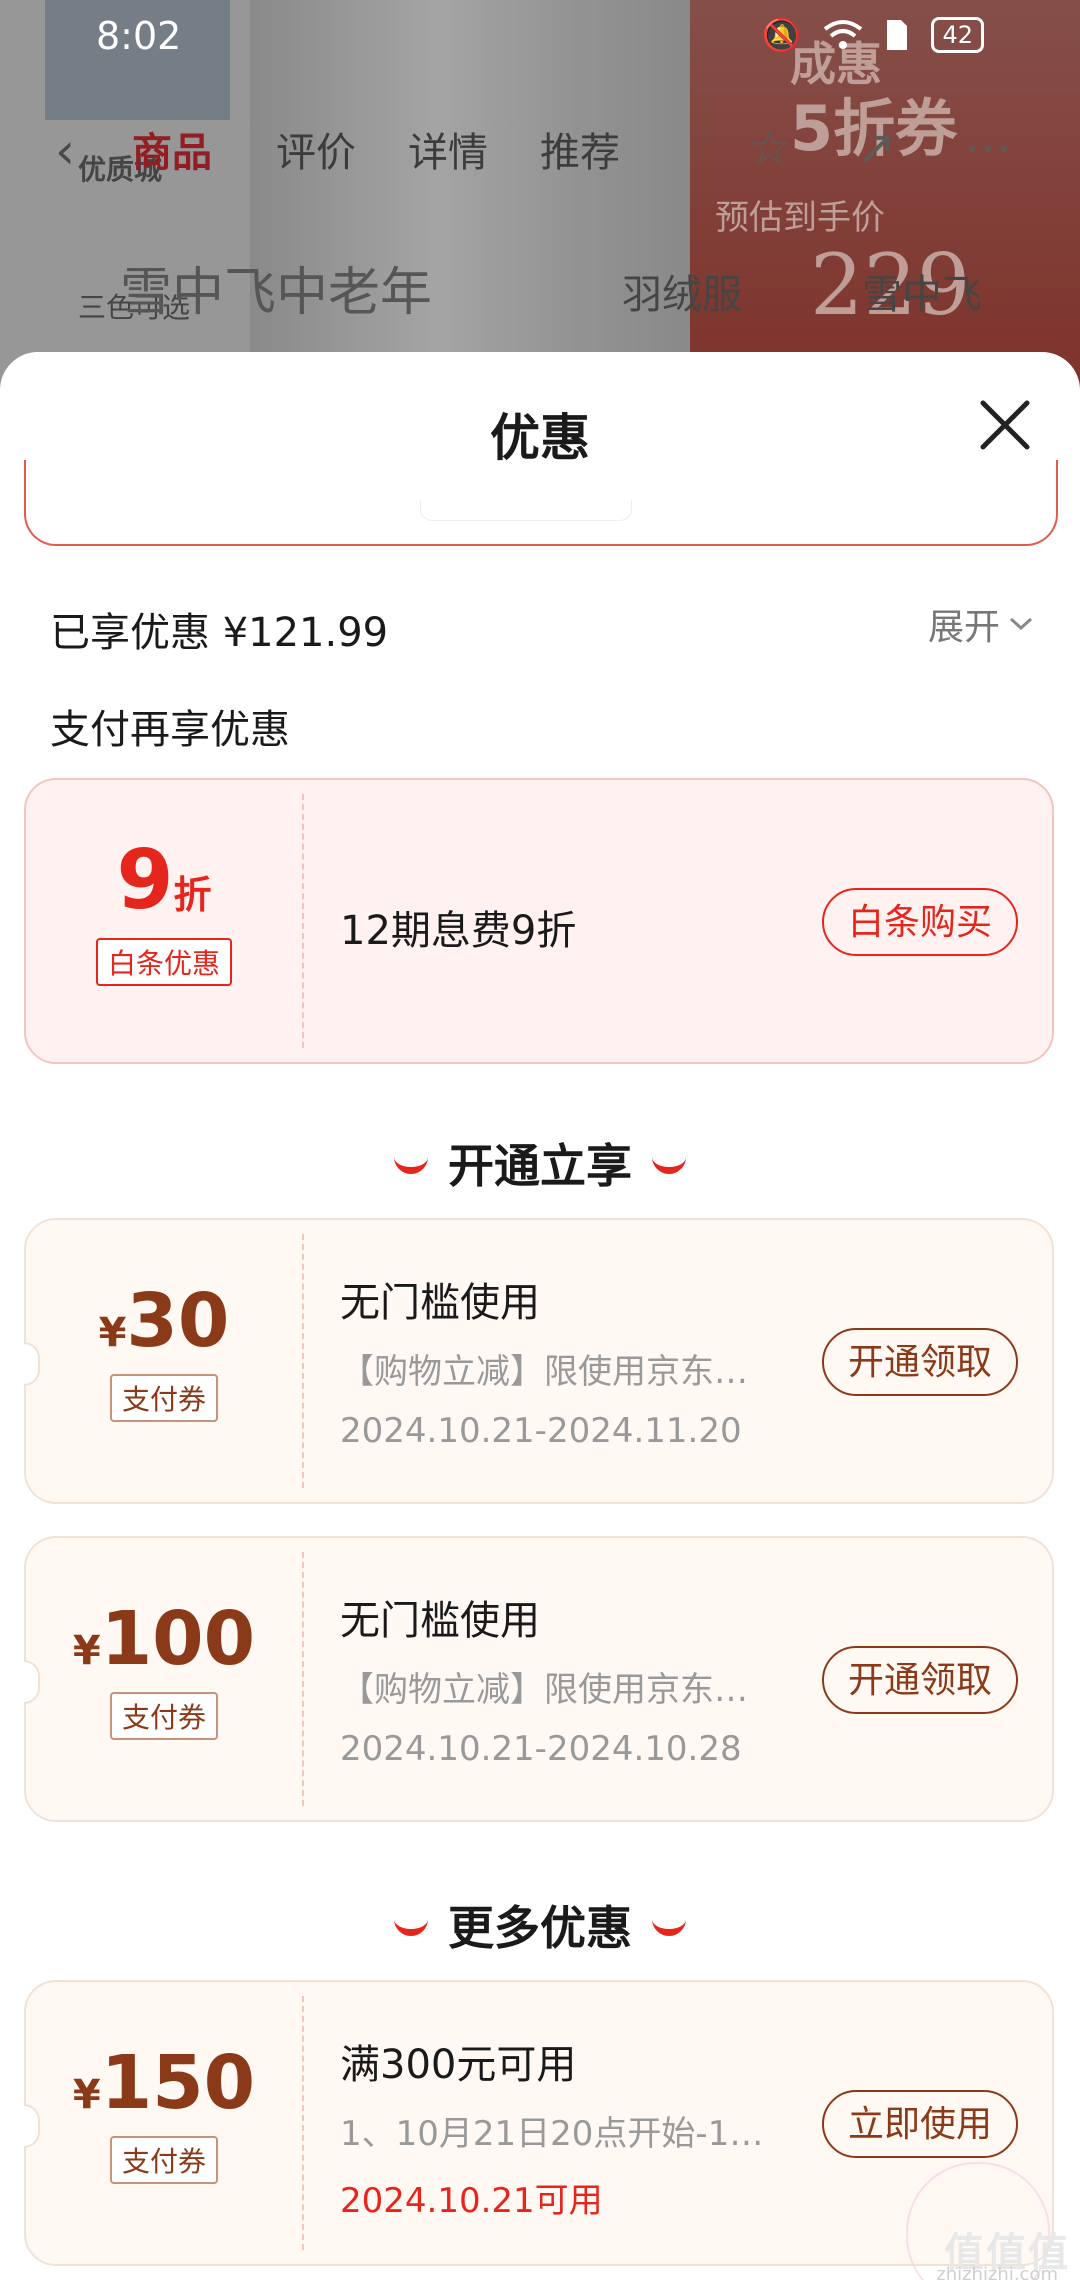 This screenshot has width=1080, height=2280. I want to click on section-header-open: 开通立享, so click(540, 1163).